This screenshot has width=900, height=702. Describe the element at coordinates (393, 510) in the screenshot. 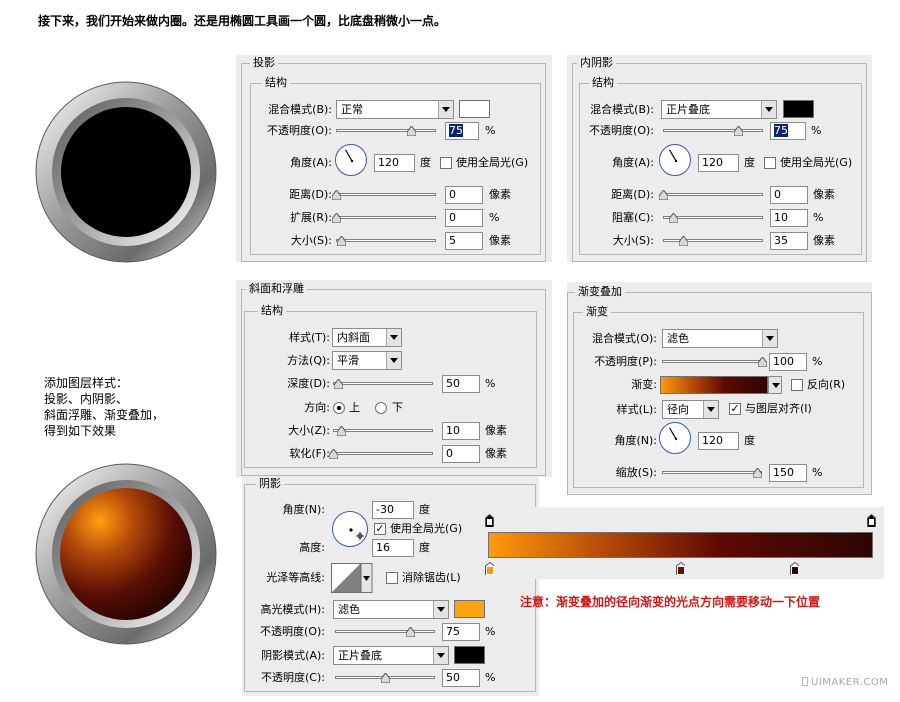

I see `angle-input: -30` at that location.